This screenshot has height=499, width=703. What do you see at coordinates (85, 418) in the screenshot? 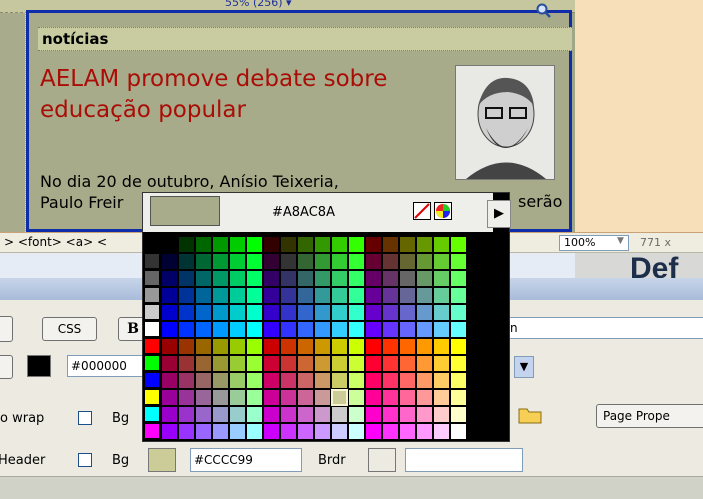
I see `no-wrap-checkbox` at bounding box center [85, 418].